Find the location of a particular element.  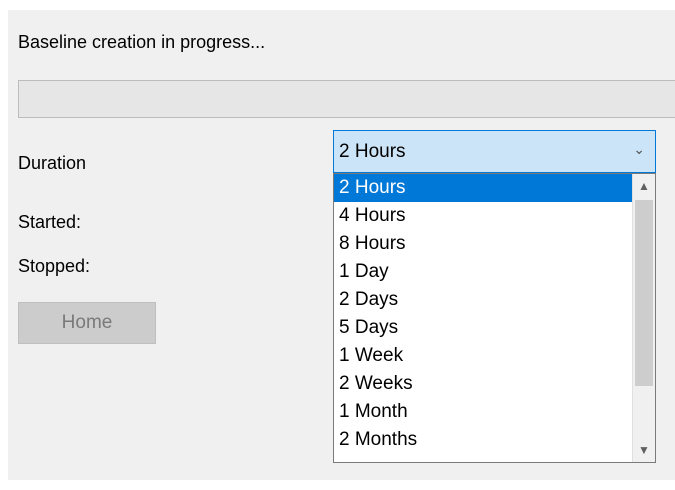

duration-option: 4 Hours is located at coordinates (483, 216).